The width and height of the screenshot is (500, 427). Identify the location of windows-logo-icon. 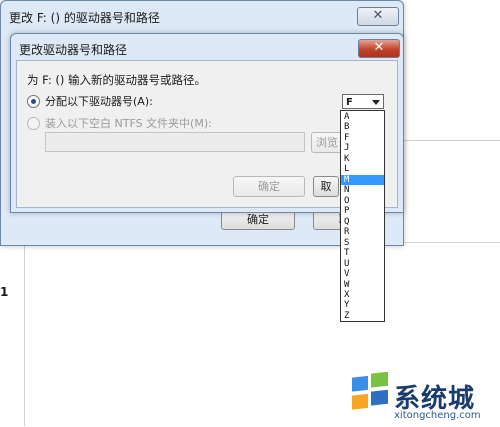
(370, 391).